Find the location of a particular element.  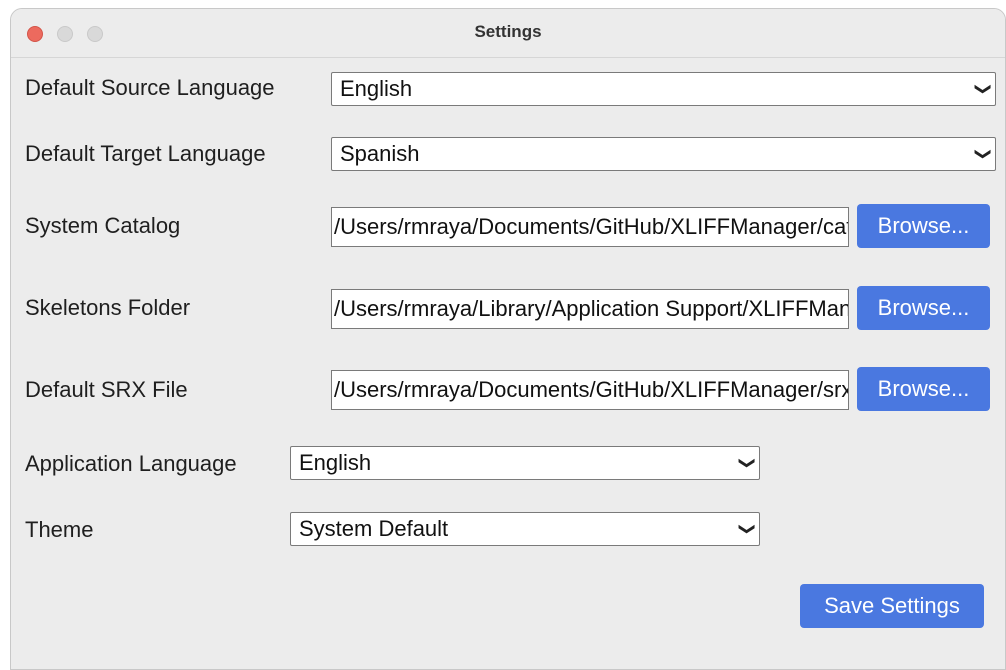

target-language-label: Default Target Language is located at coordinates (145, 153).